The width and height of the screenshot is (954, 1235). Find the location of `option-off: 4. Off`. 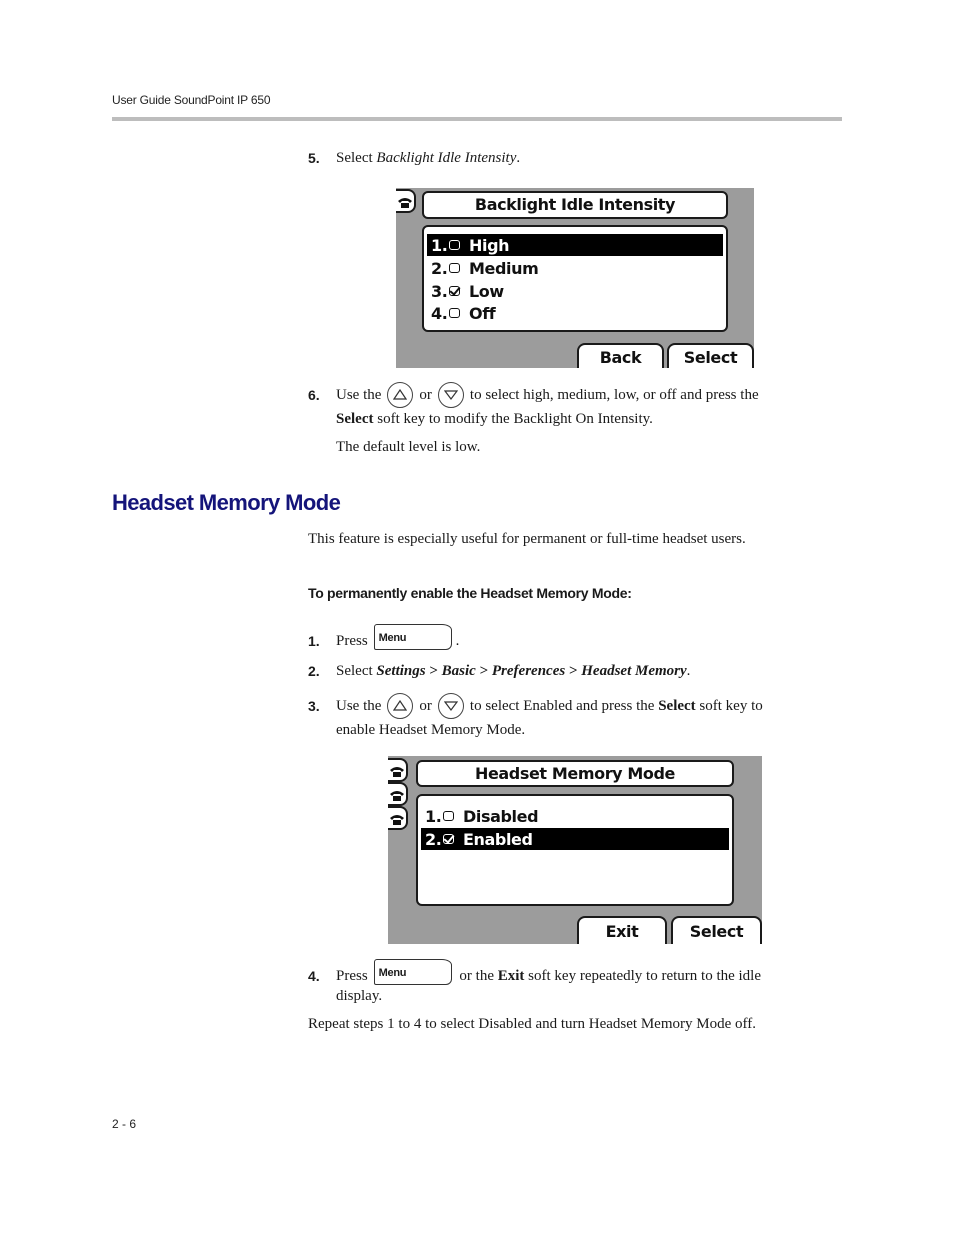

option-off: 4. Off is located at coordinates (575, 313).